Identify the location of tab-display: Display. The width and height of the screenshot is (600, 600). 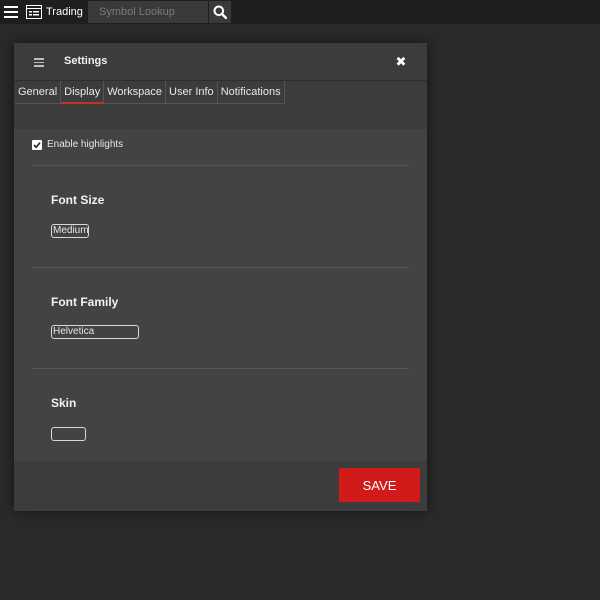
(83, 92).